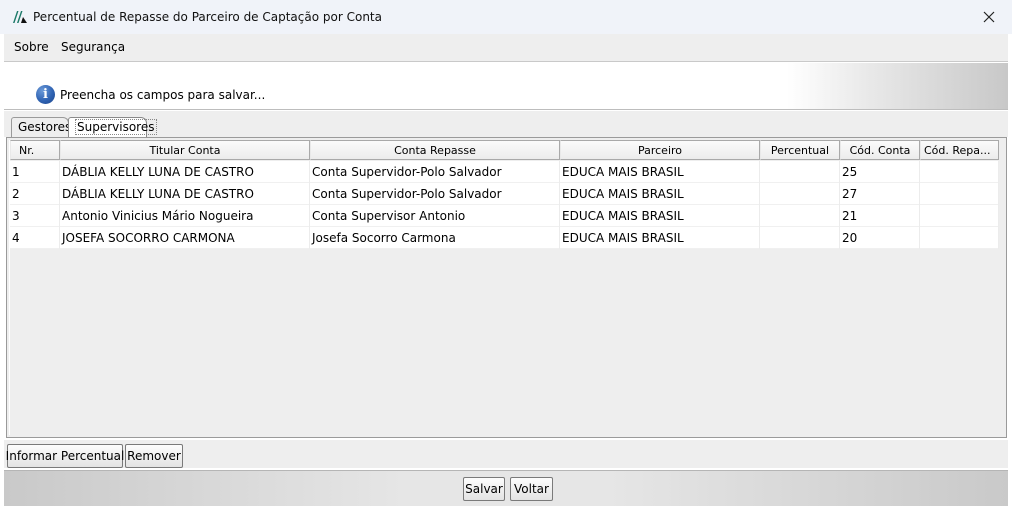 The width and height of the screenshot is (1012, 508). What do you see at coordinates (506, 454) in the screenshot?
I see `table-actions: Informar Percentual Remover` at bounding box center [506, 454].